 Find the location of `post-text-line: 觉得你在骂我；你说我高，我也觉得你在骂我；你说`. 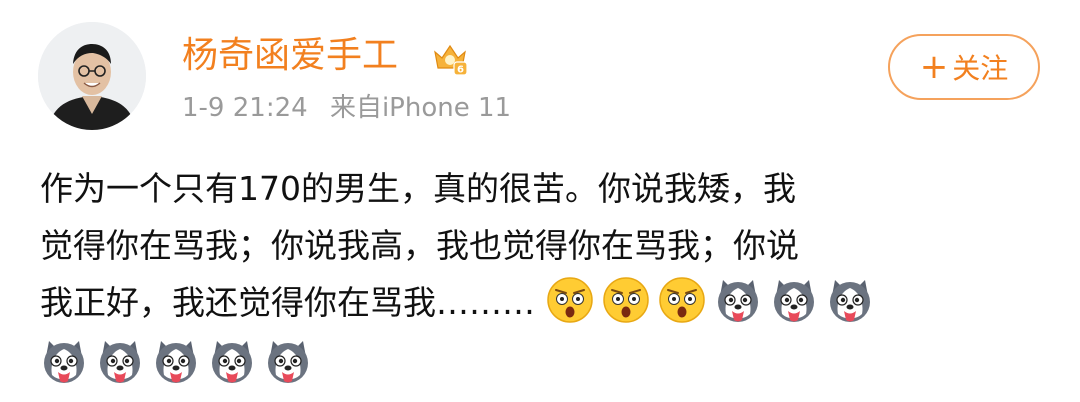

post-text-line: 觉得你在骂我；你说我高，我也觉得你在骂我；你说 is located at coordinates (419, 245).